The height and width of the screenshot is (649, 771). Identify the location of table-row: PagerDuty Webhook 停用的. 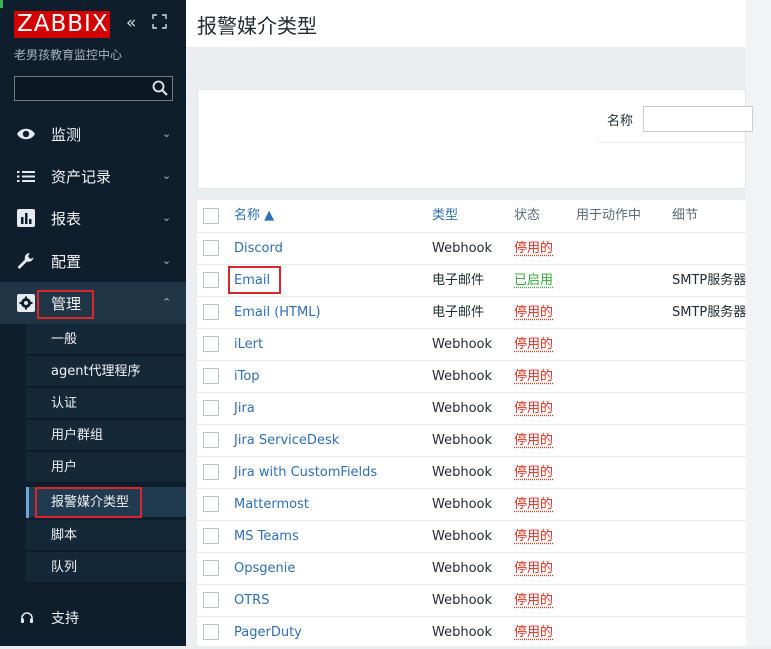
(471, 632).